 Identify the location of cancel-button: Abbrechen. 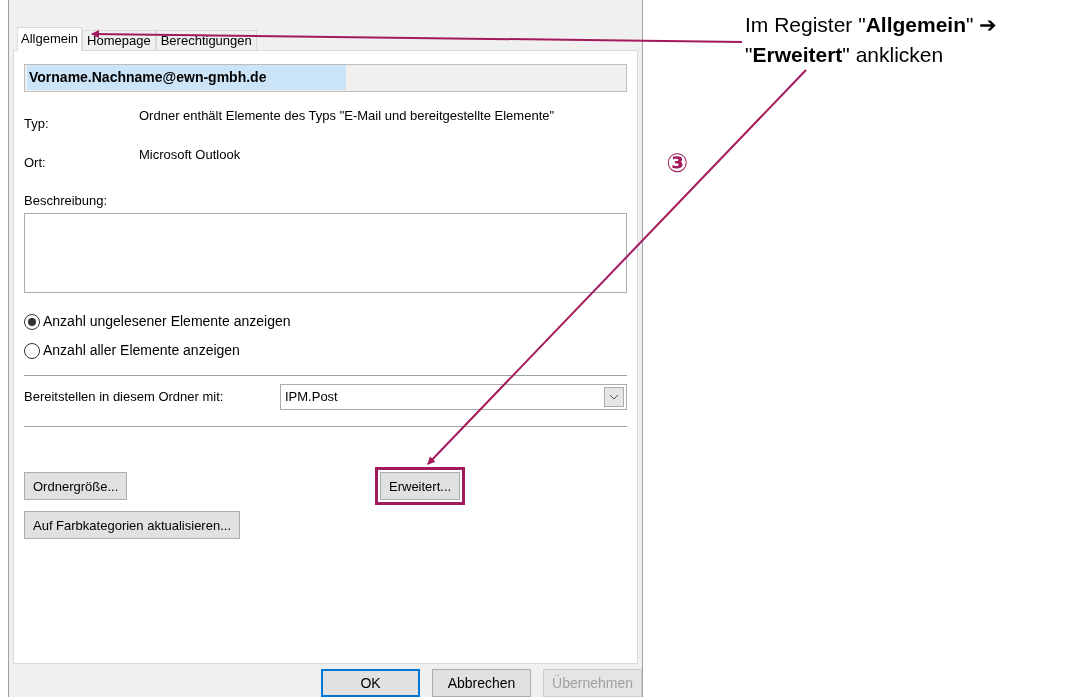
(481, 683).